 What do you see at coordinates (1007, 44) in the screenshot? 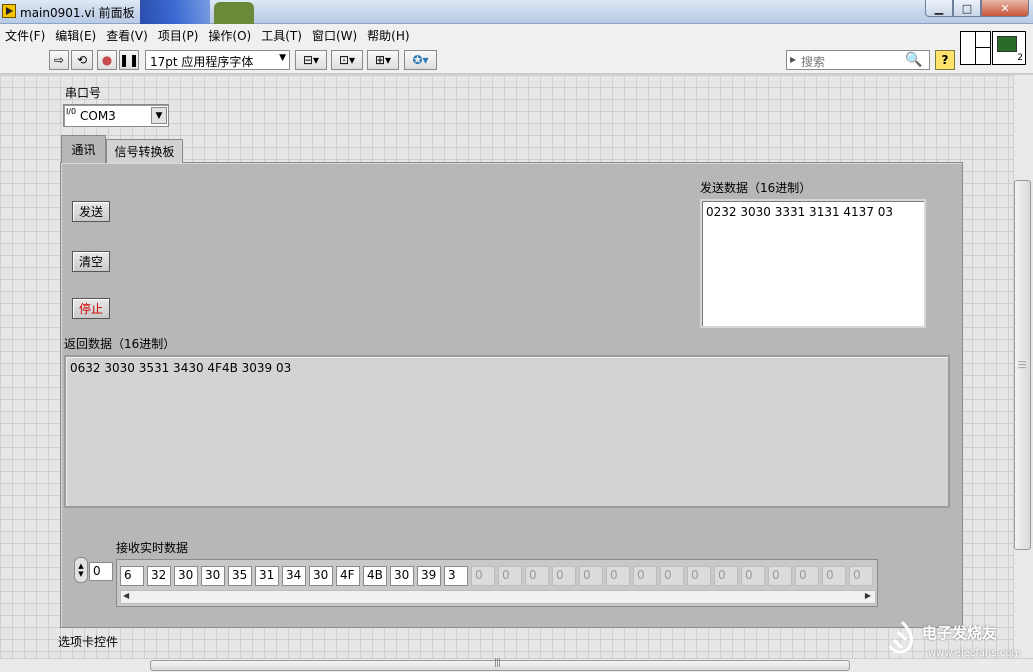
I see `monitor-icon` at bounding box center [1007, 44].